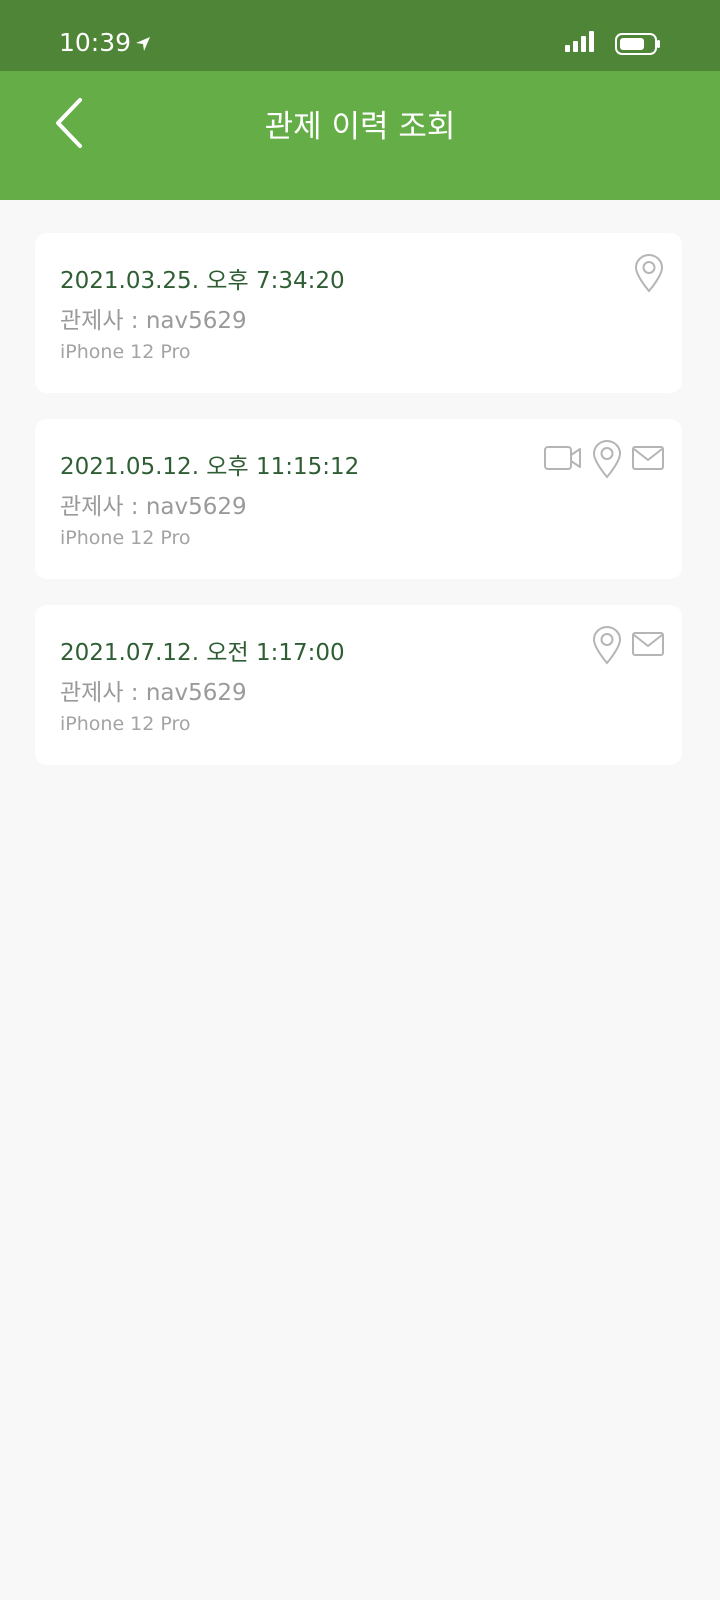  What do you see at coordinates (637, 44) in the screenshot?
I see `battery-icon` at bounding box center [637, 44].